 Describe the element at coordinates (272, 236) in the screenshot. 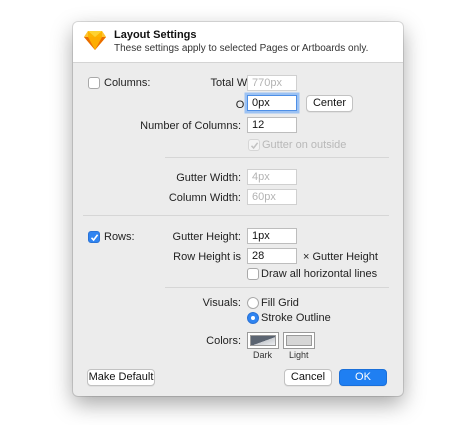

I see `gutter-height-field: 1px` at that location.